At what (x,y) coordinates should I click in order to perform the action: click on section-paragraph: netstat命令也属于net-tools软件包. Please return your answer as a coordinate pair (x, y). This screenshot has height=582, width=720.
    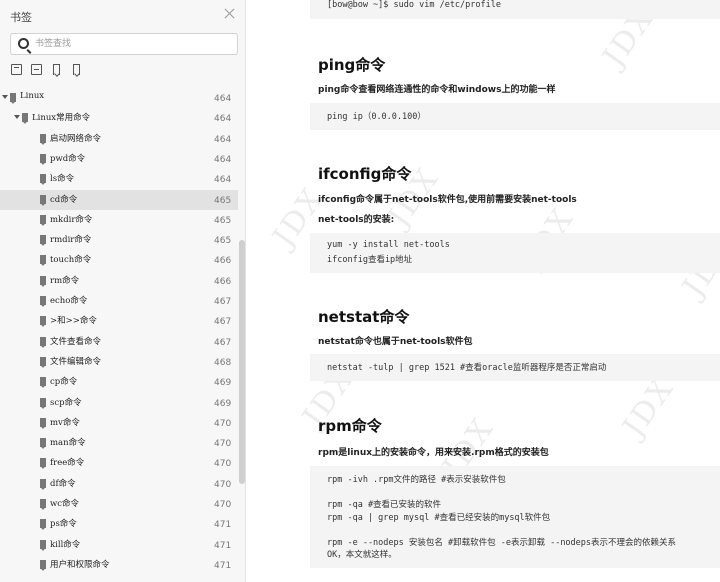
    Looking at the image, I should click on (395, 342).